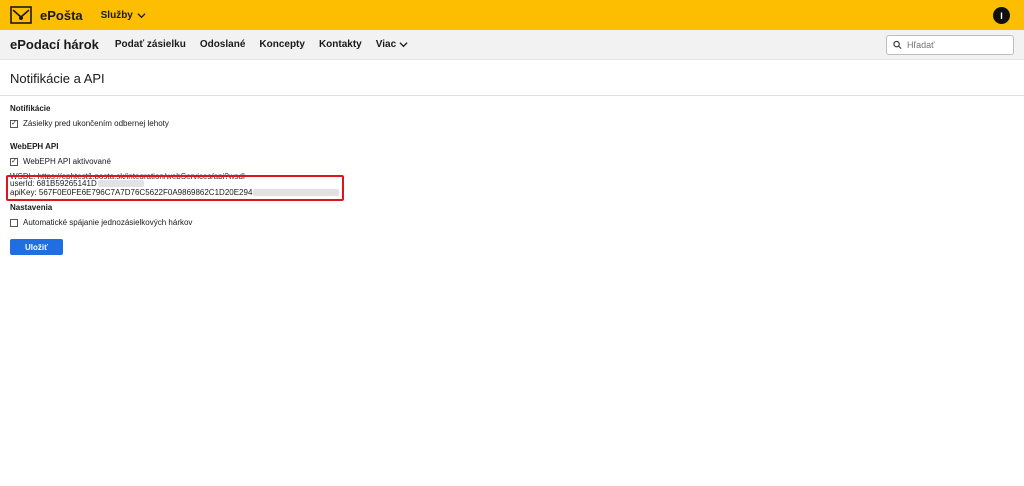 This screenshot has width=1024, height=486. Describe the element at coordinates (512, 78) in the screenshot. I see `page-header: Notifikácie a API` at that location.